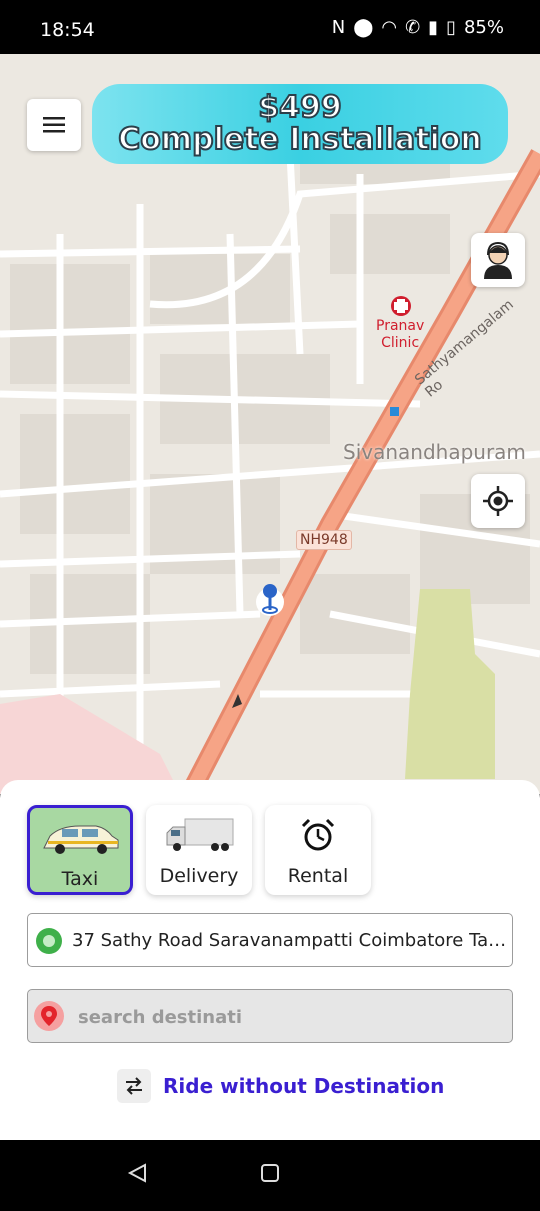 This screenshot has width=540, height=1211. What do you see at coordinates (413, 27) in the screenshot?
I see `call-icon: ✆` at bounding box center [413, 27].